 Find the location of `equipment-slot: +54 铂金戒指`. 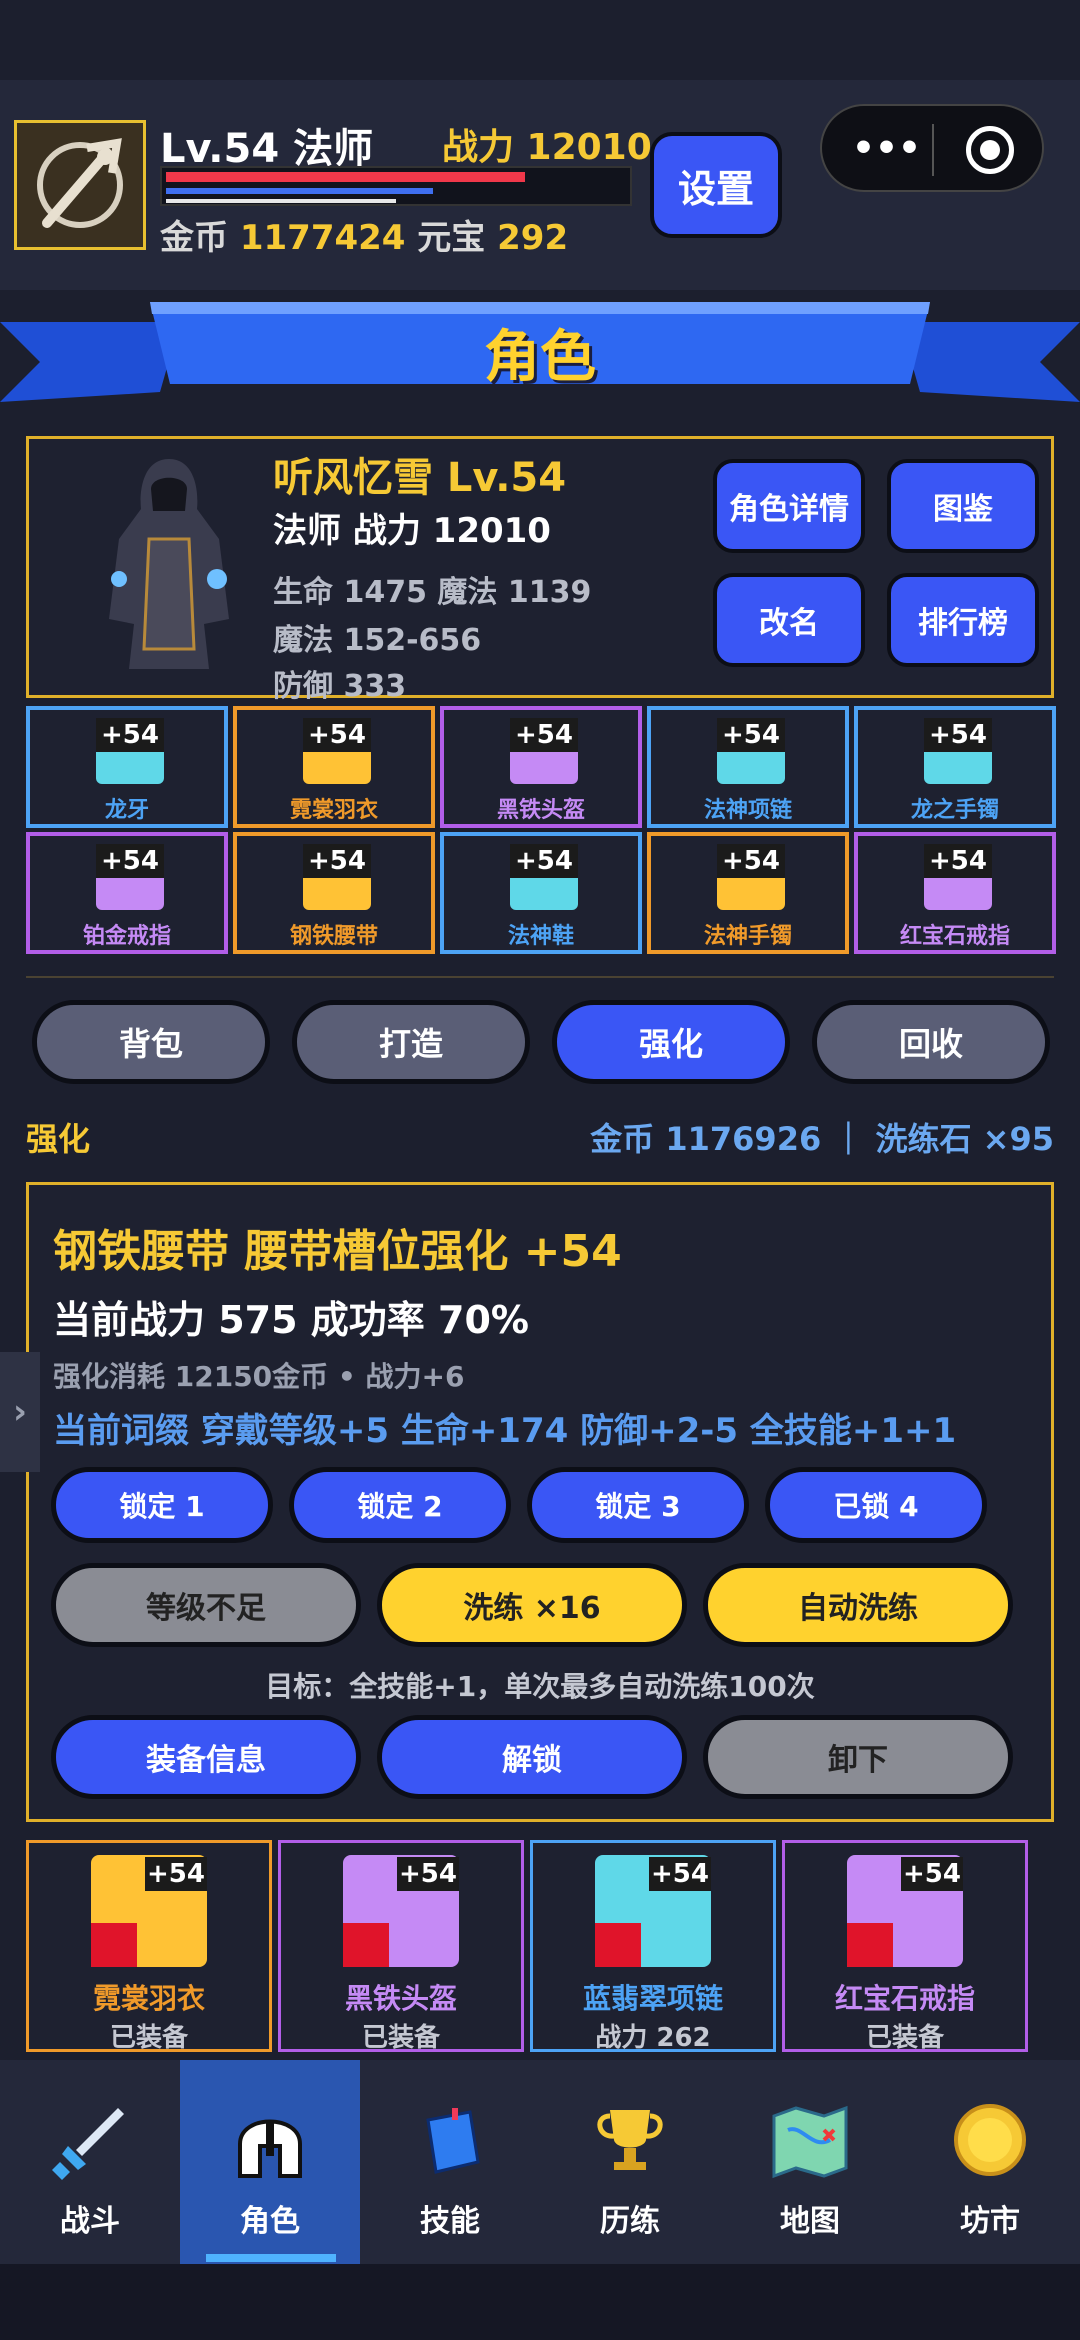

equipment-slot: +54 铂金戒指 is located at coordinates (127, 893).